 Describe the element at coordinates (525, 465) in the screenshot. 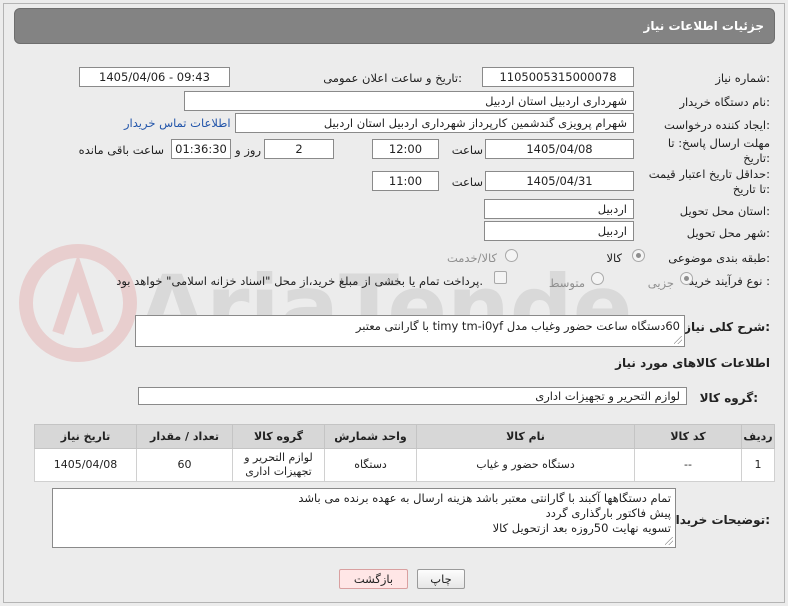

I see `cell-name: دستگاه حضور و غیاب` at that location.